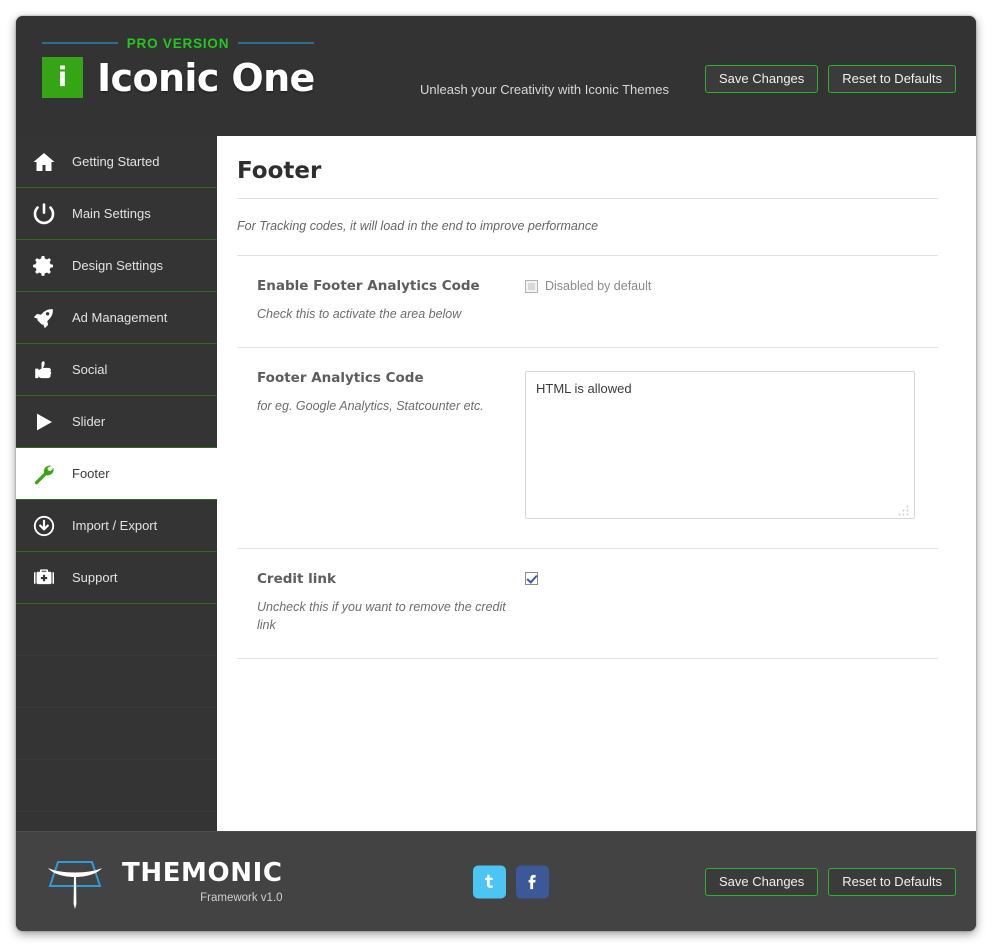 The width and height of the screenshot is (996, 947). I want to click on brand-logo: PRO VERSION i Iconic One, so click(178, 67).